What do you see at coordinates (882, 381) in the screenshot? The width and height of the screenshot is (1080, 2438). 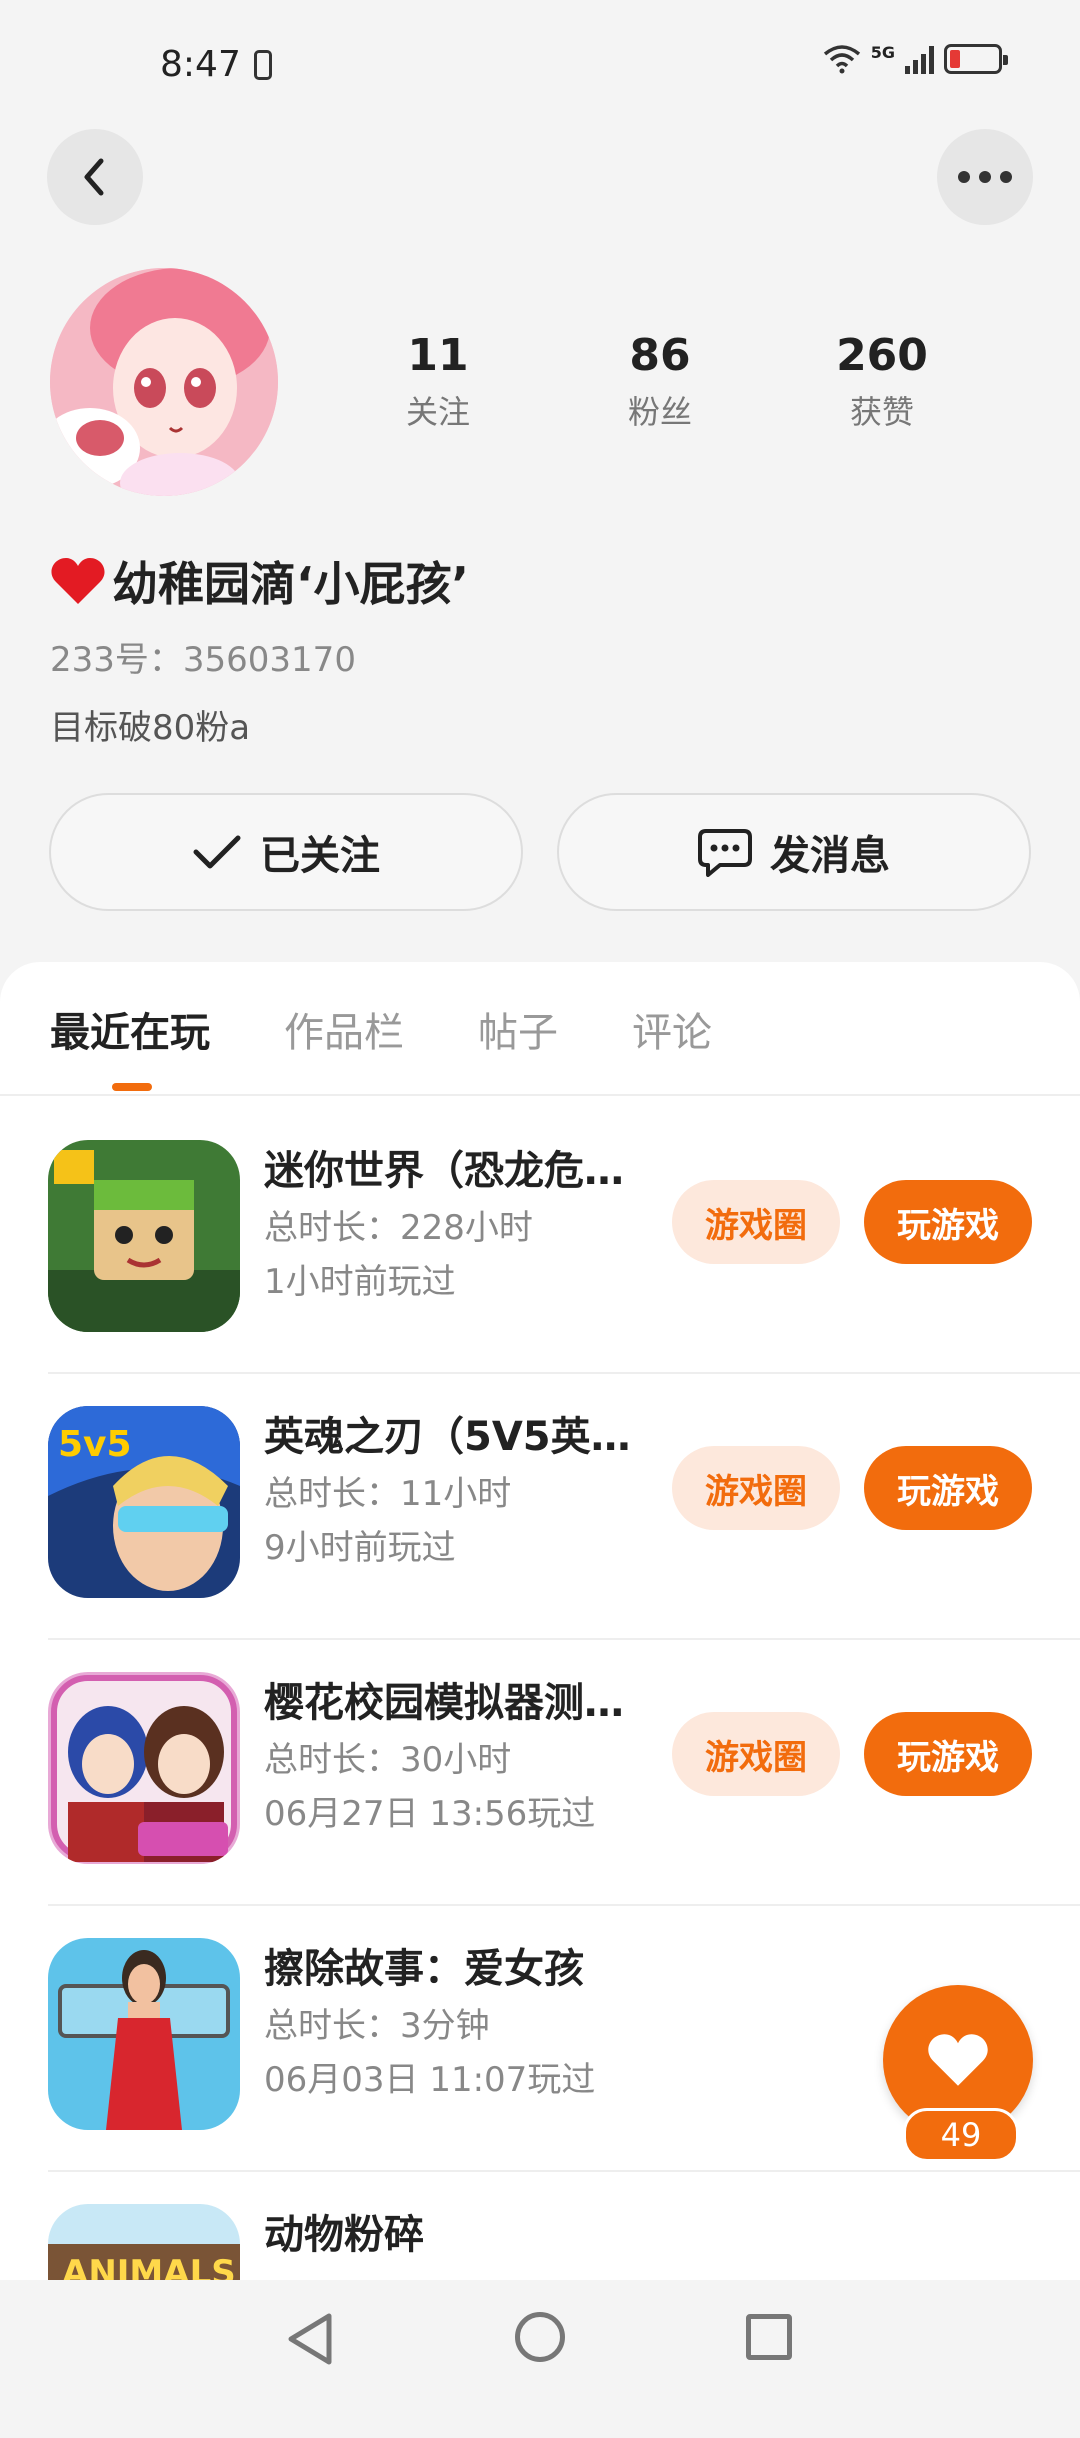 I see `stat-likes: 260 获赞` at bounding box center [882, 381].